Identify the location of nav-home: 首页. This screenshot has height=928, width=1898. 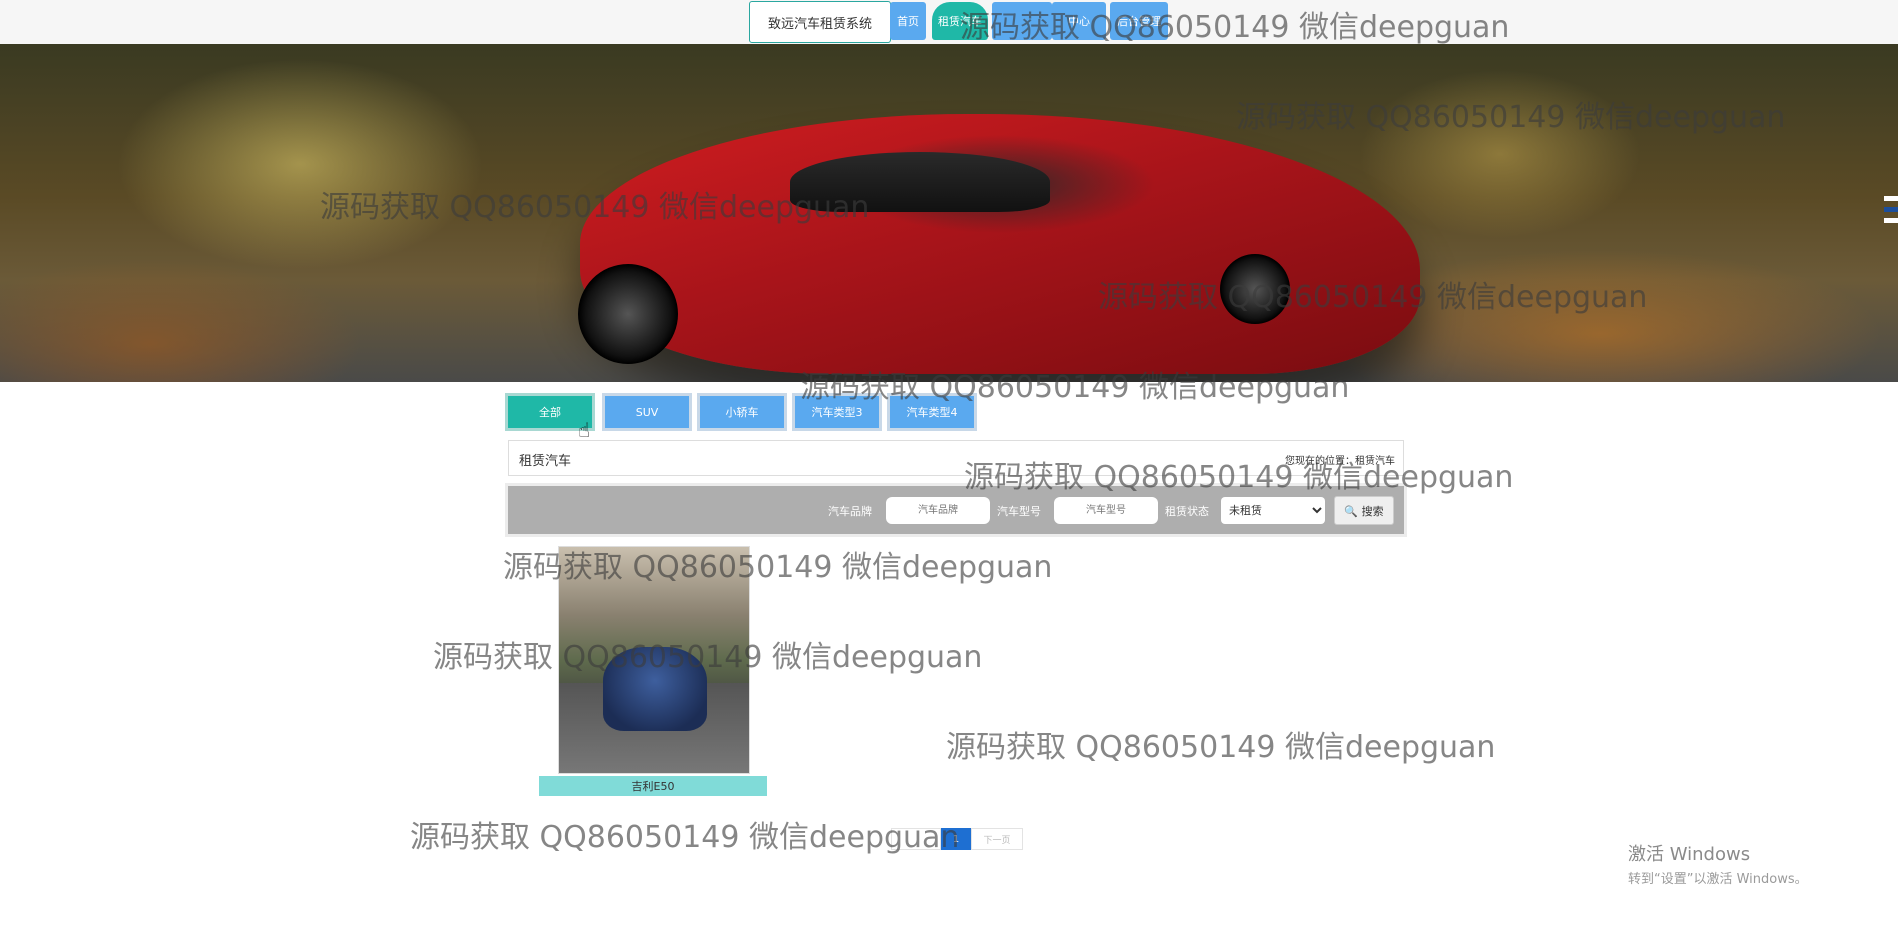
(908, 21).